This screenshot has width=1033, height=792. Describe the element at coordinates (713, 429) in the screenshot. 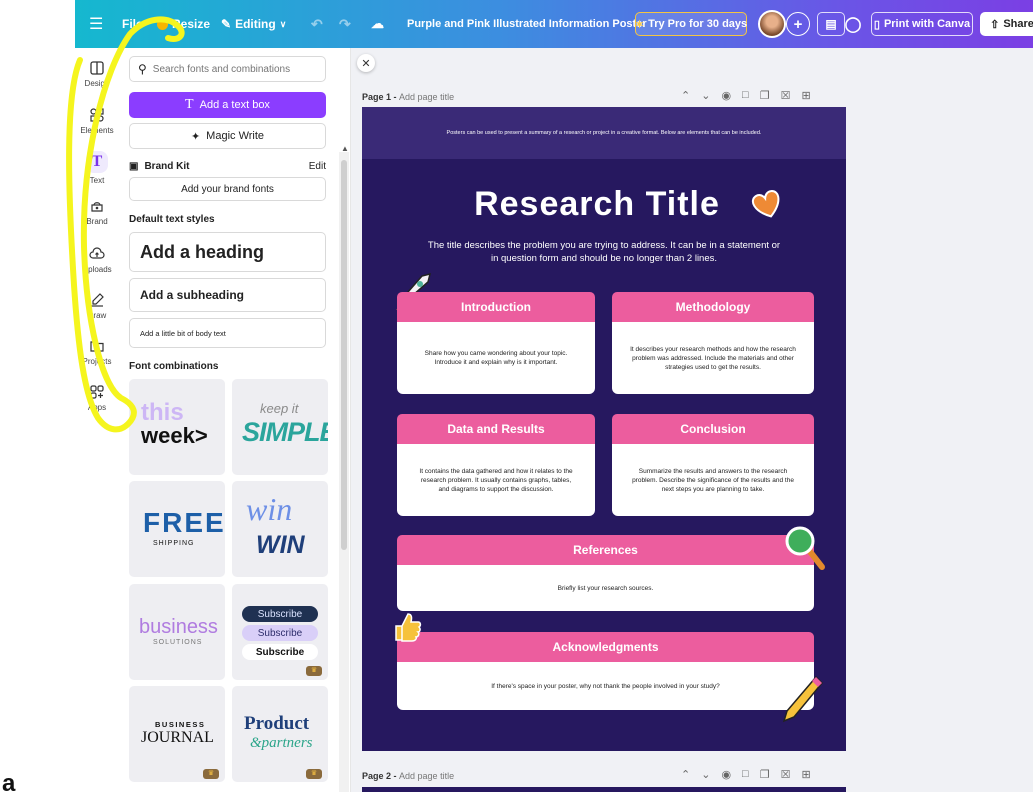

I see `conclusion-card-header: Conclusion` at that location.